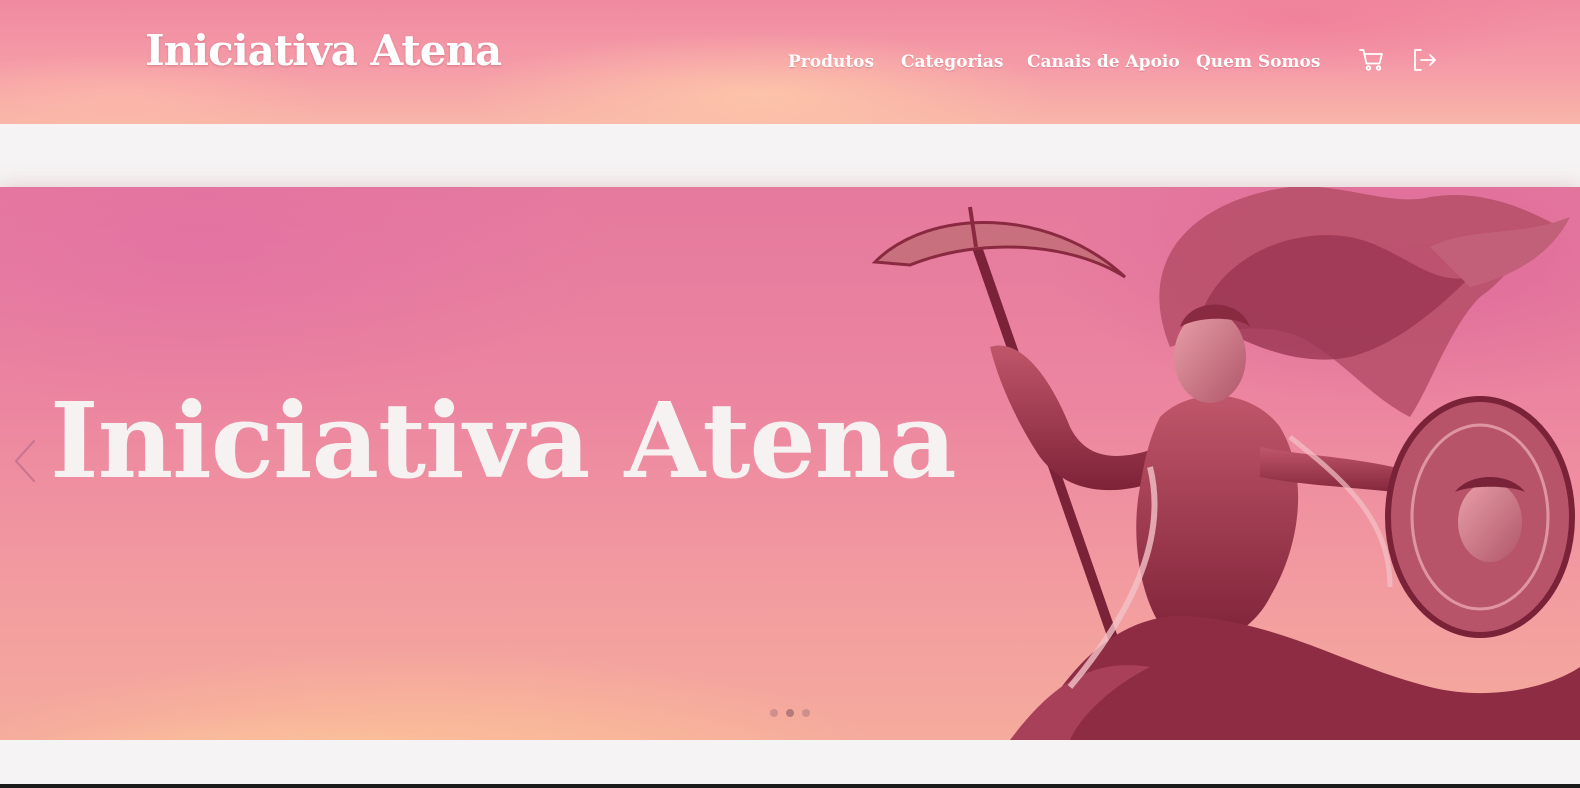 This screenshot has height=788, width=1580. What do you see at coordinates (831, 62) in the screenshot?
I see `nav-item-produtos: Produtos` at bounding box center [831, 62].